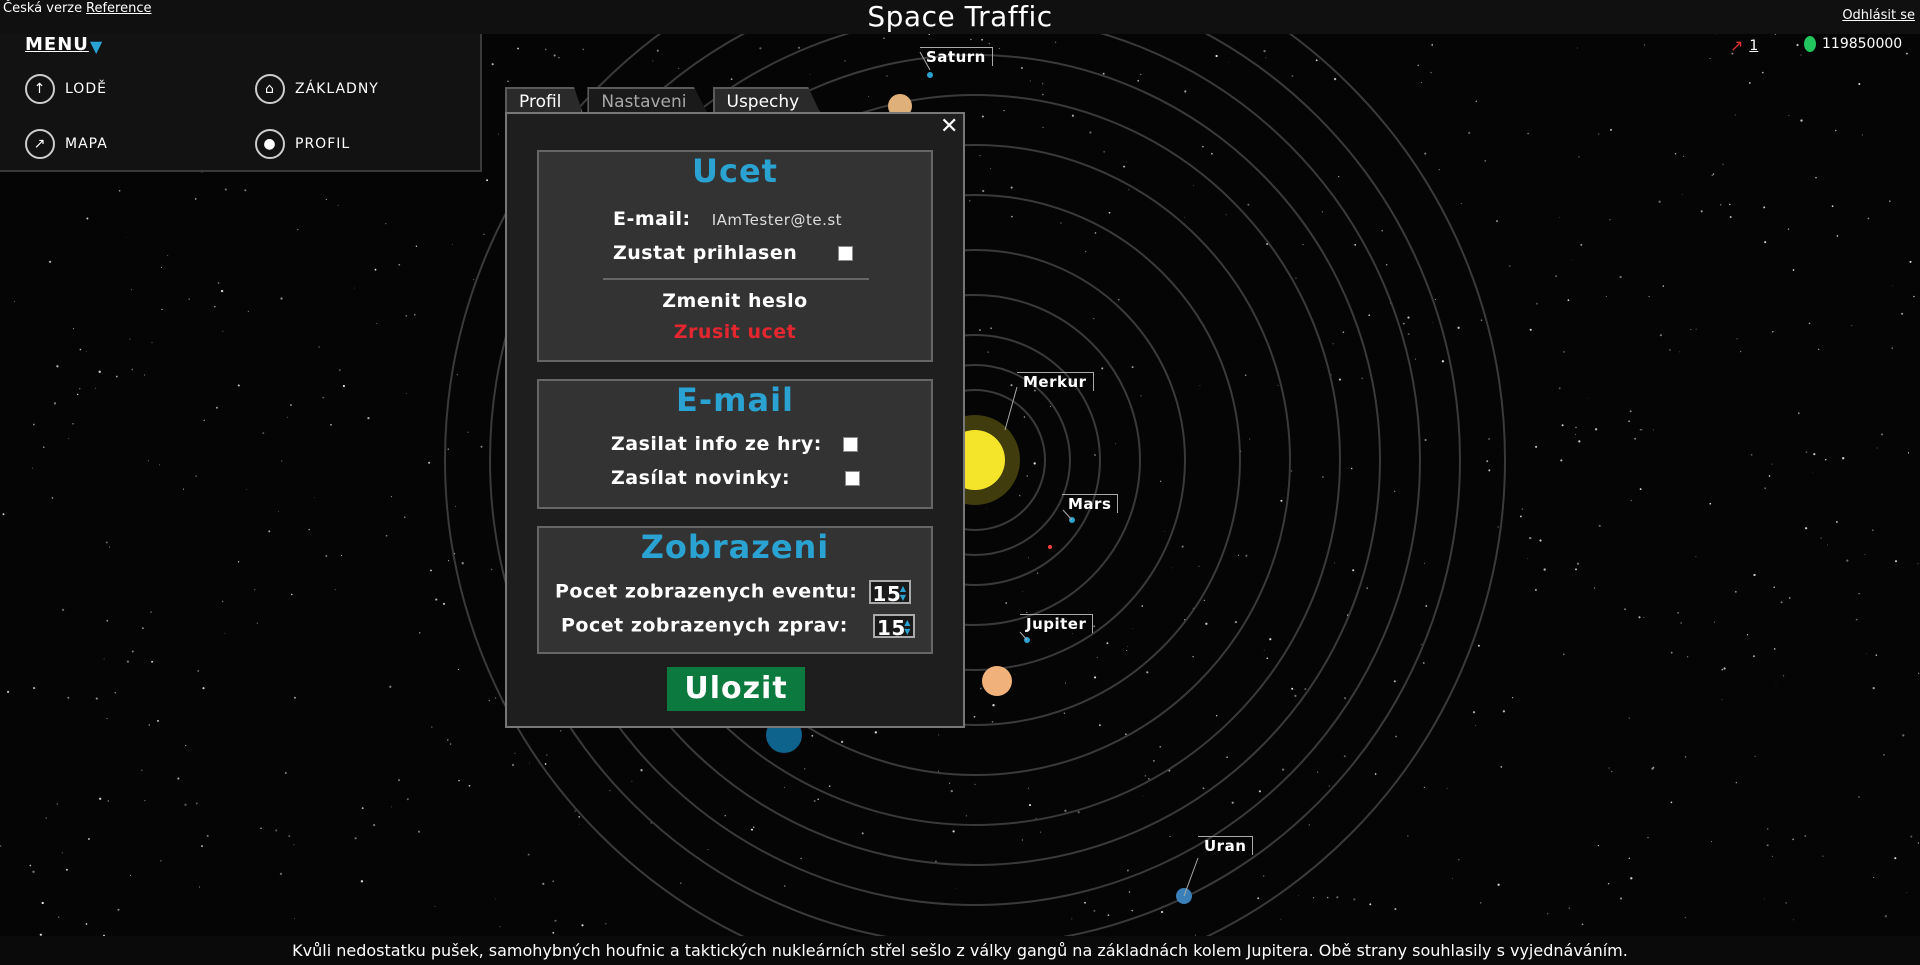  I want to click on menu-item-profil: ● PROFIL, so click(302, 144).